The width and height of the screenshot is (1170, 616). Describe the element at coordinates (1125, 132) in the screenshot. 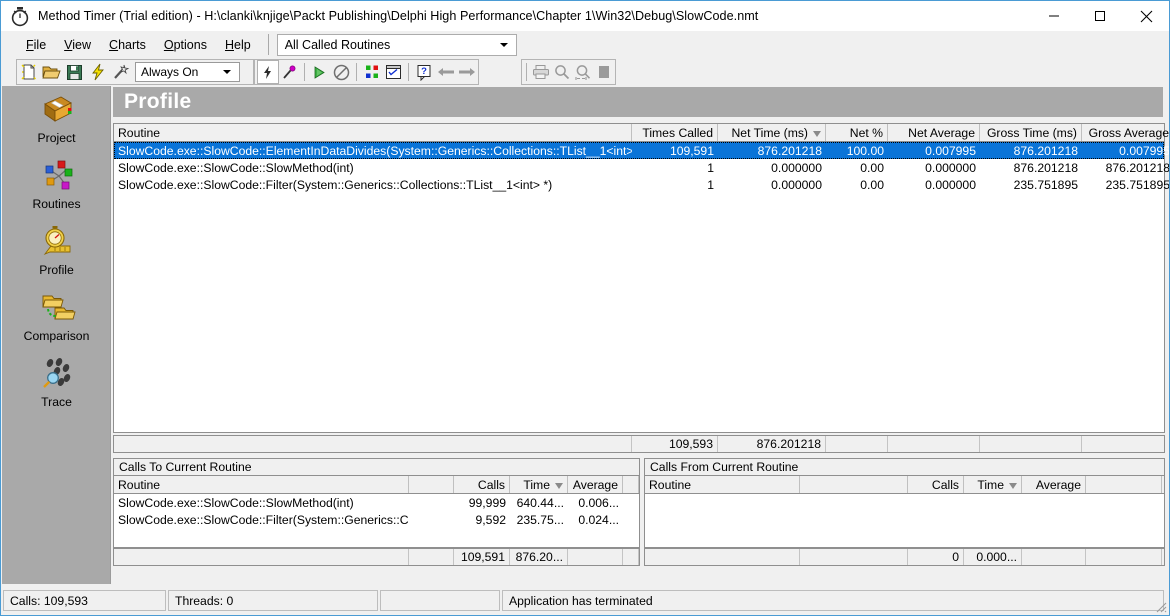

I see `column-header: Gross Average` at that location.